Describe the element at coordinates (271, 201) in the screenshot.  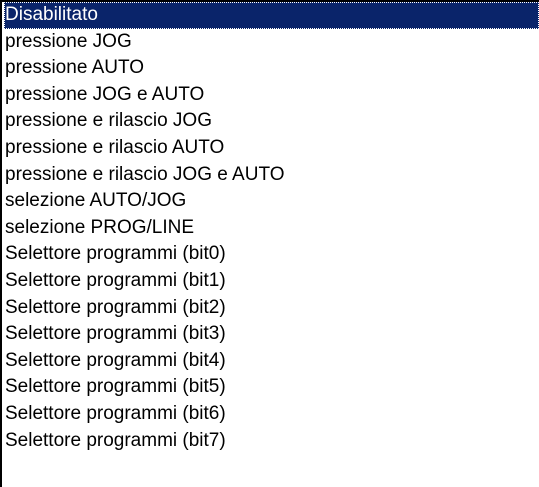
I see `list-item-selezione-auto-jog: selezione AUTO/JOG` at that location.